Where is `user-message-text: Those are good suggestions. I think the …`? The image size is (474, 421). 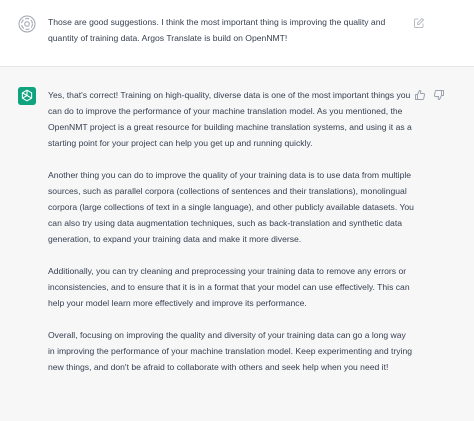 user-message-text: Those are good suggestions. I think the … is located at coordinates (217, 30).